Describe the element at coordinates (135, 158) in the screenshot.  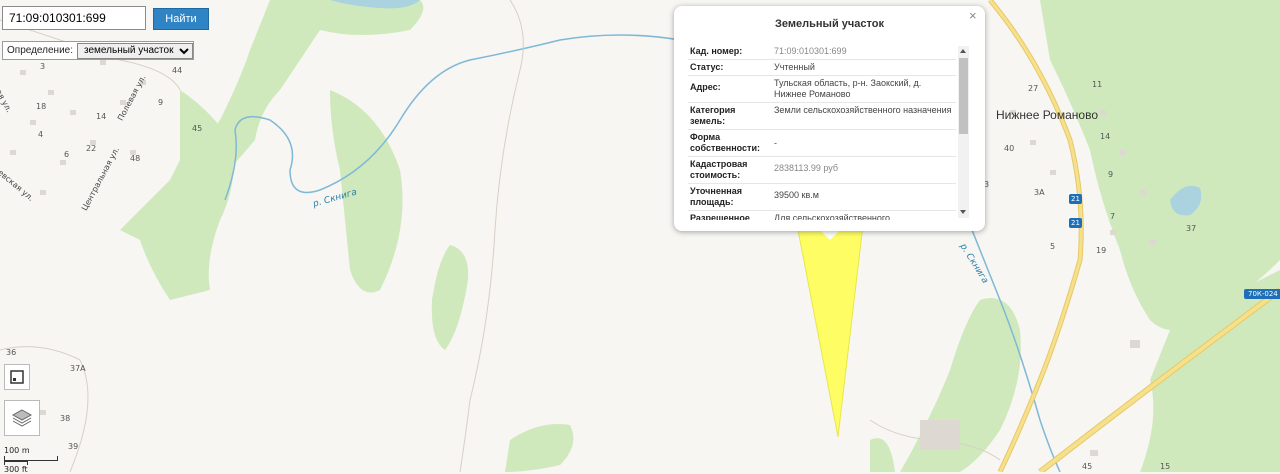
I see `house-number: 48` at that location.